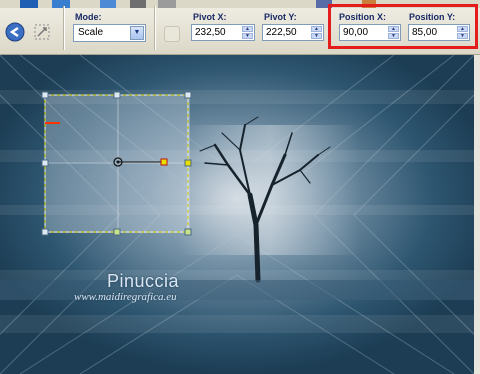 The height and width of the screenshot is (374, 480). Describe the element at coordinates (143, 281) in the screenshot. I see `watermark-name: Pinuccia` at that location.